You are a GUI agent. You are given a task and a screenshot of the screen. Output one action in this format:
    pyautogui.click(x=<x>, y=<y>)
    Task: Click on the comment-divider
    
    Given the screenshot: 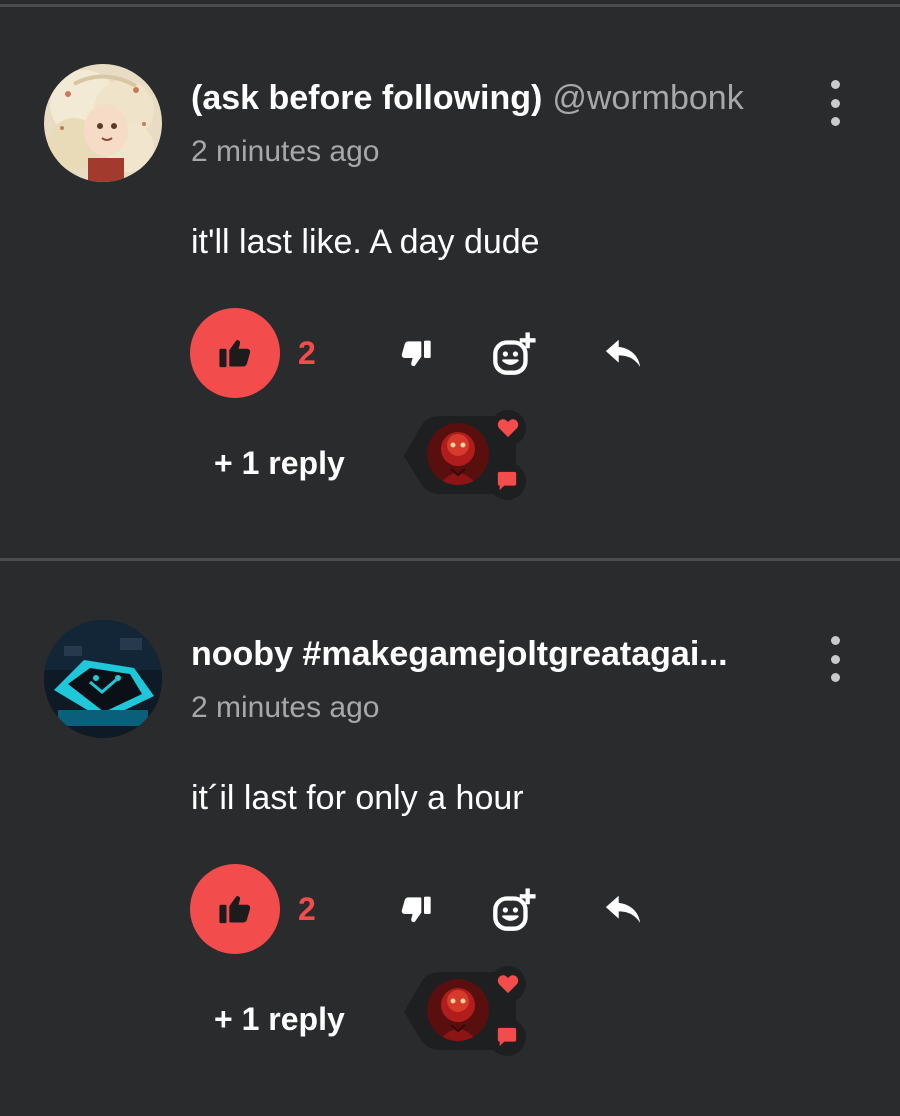 What is the action you would take?
    pyautogui.click(x=450, y=559)
    